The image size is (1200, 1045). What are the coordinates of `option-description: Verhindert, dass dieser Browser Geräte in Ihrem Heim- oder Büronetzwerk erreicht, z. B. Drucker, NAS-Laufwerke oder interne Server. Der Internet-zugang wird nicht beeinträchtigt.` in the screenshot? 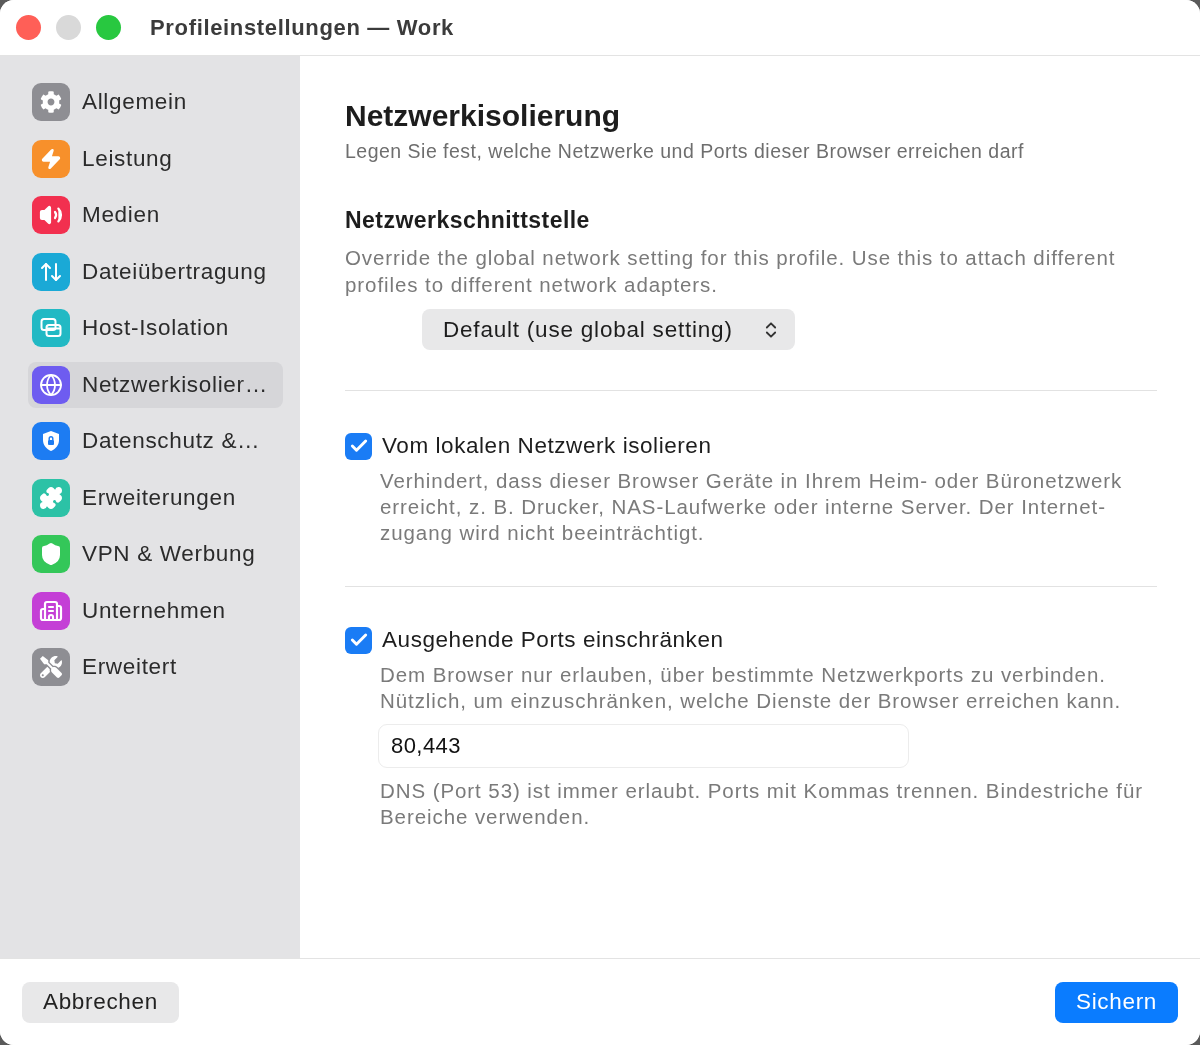 It's located at (752, 507).